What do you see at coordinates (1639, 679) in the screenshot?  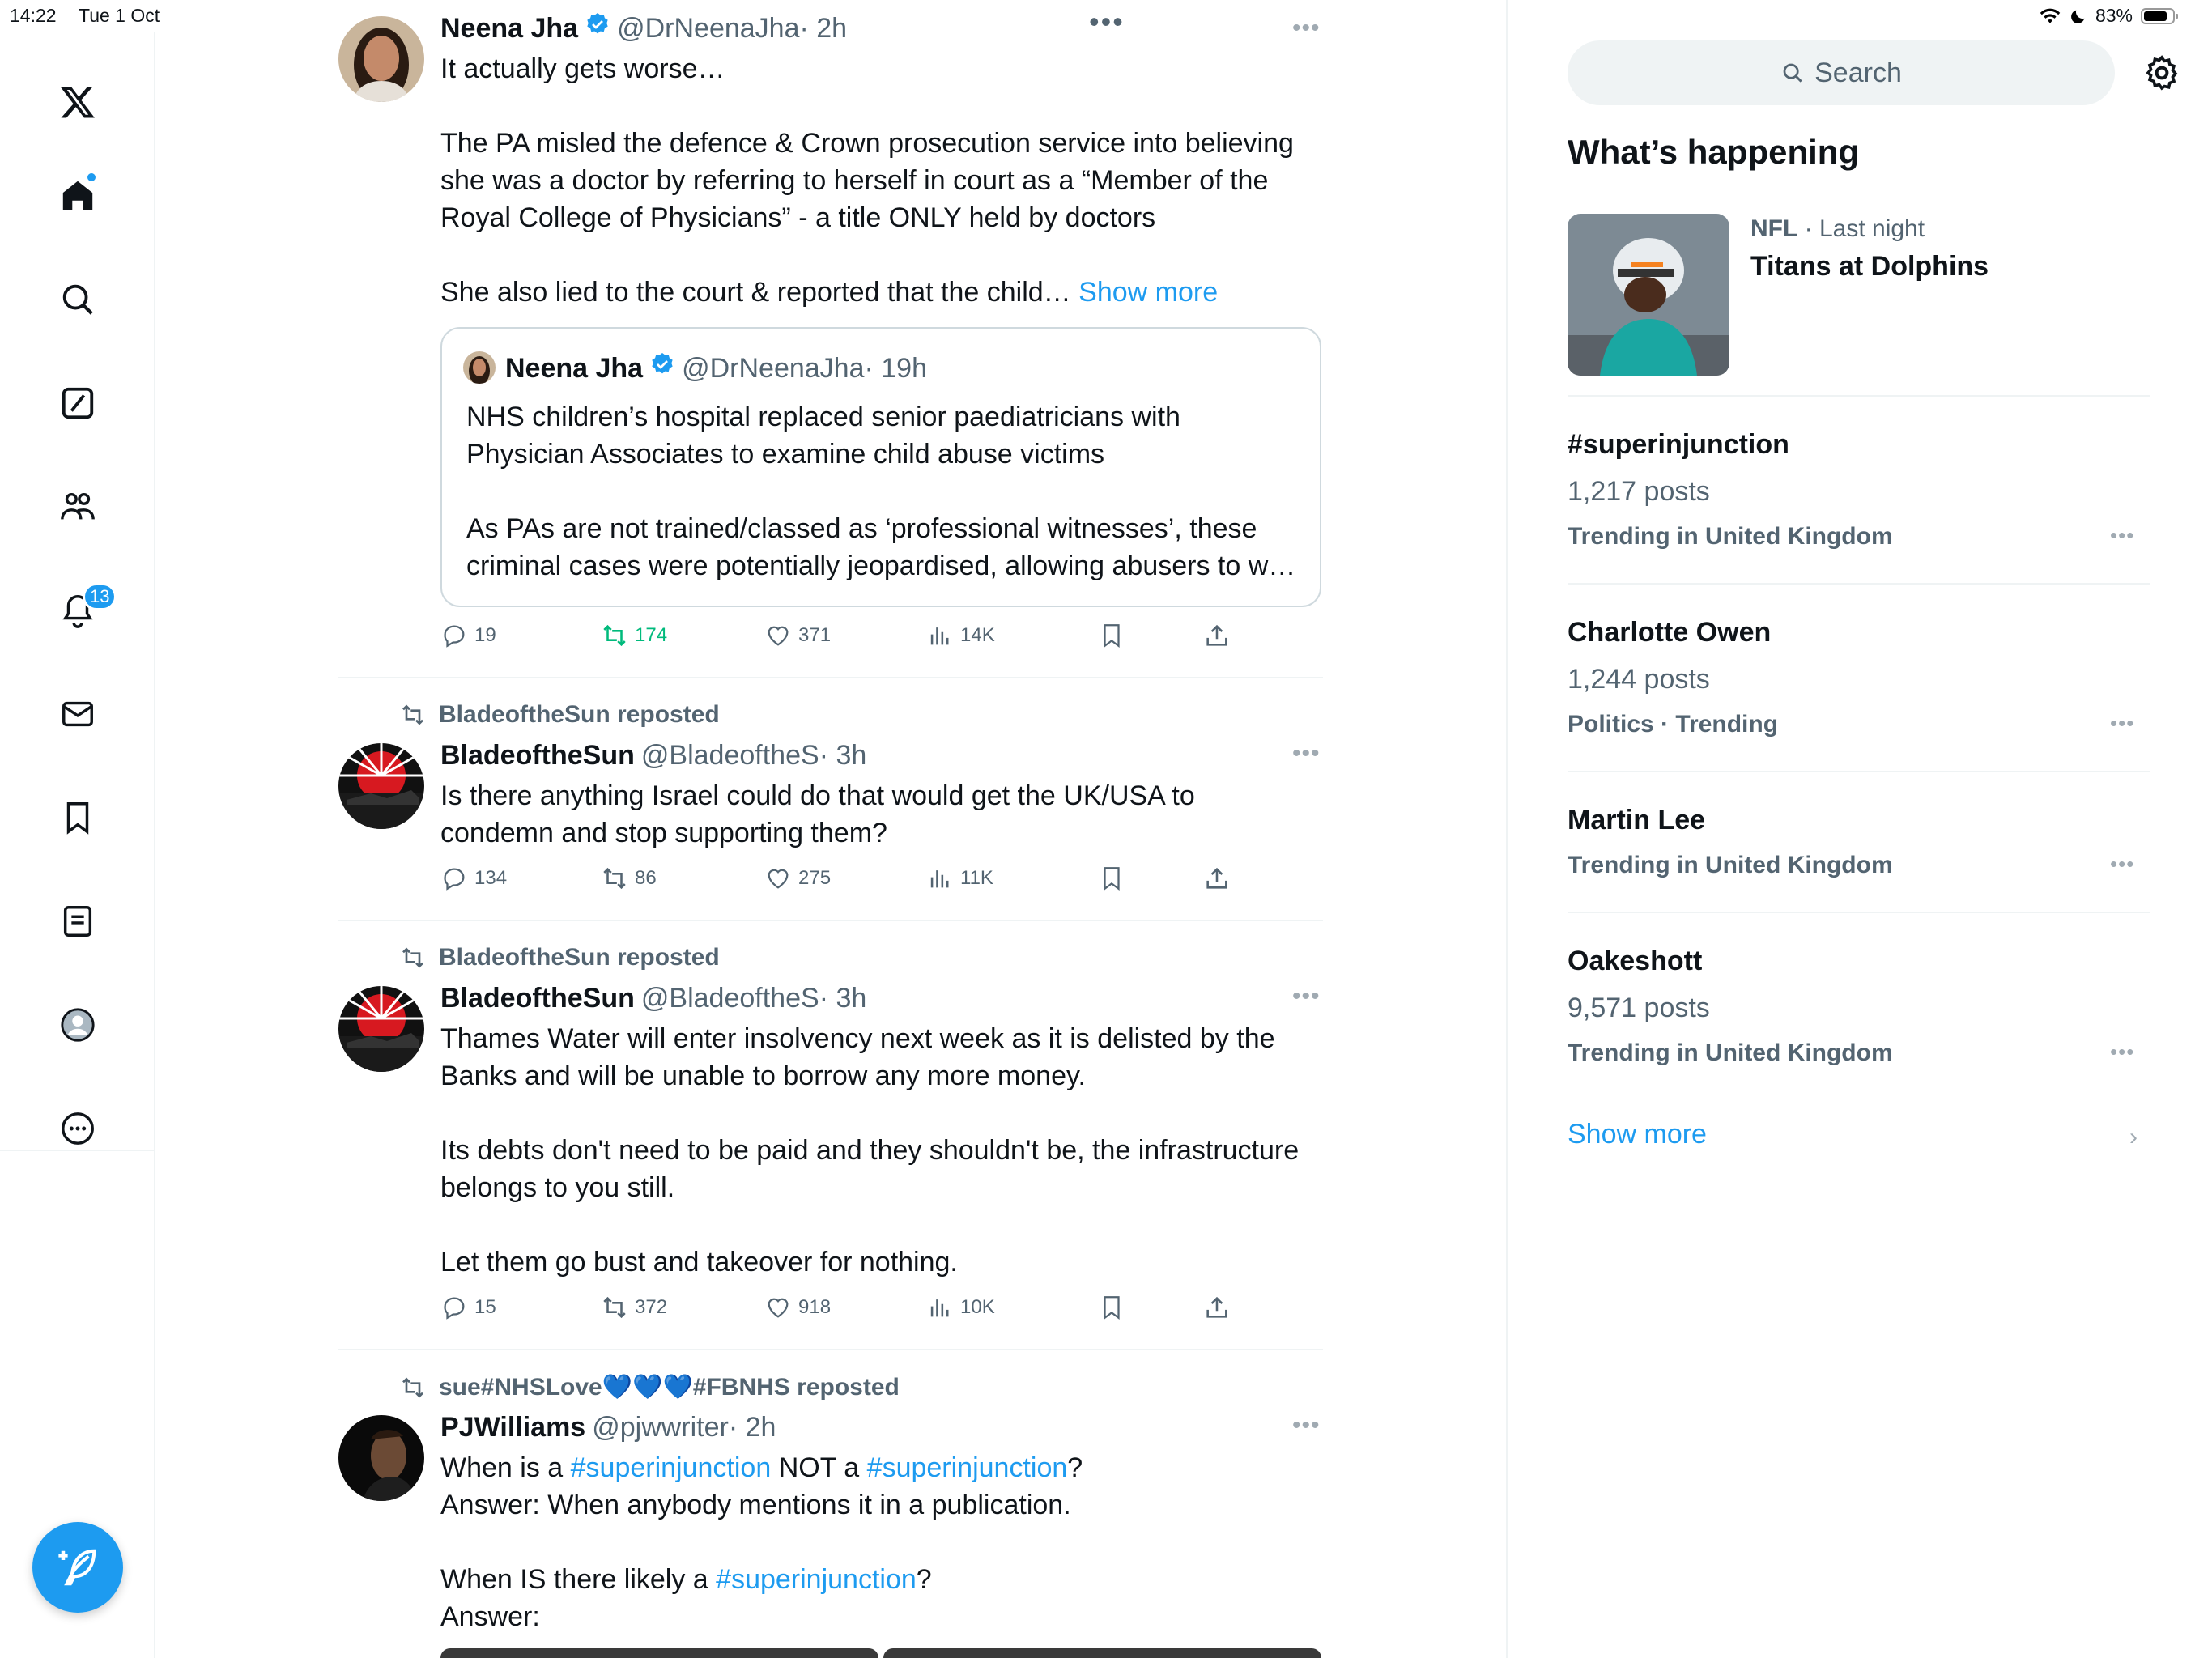 I see `trend-post-count: 1,244 posts` at bounding box center [1639, 679].